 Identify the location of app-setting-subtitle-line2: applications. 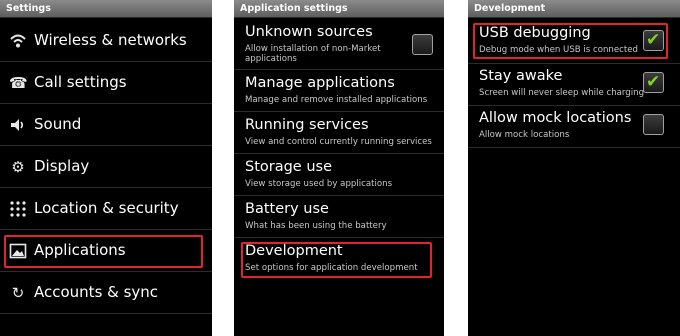
(271, 59).